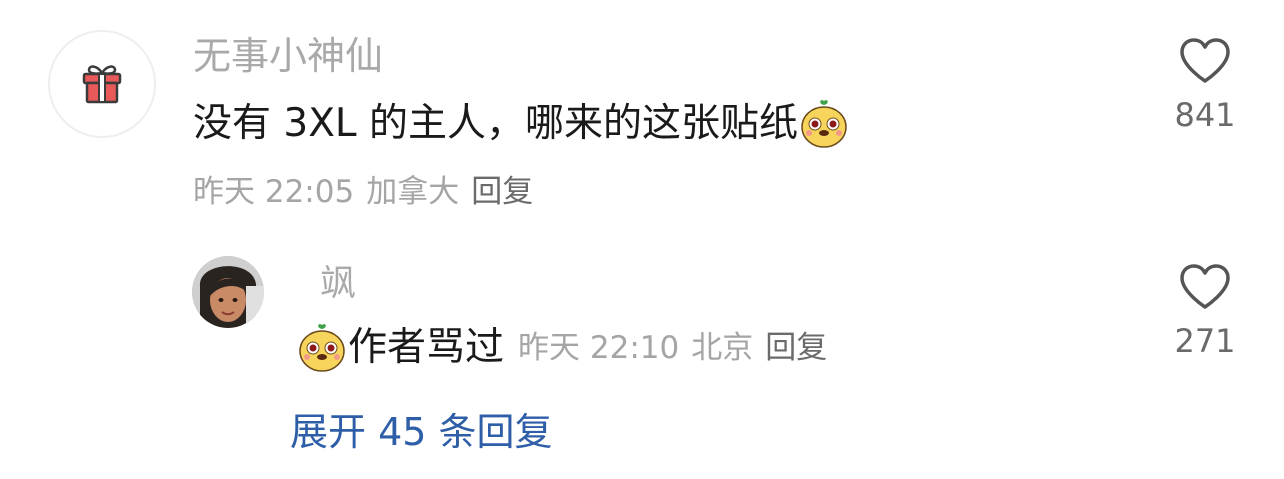 The width and height of the screenshot is (1284, 479). I want to click on user-photo-icon, so click(228, 292).